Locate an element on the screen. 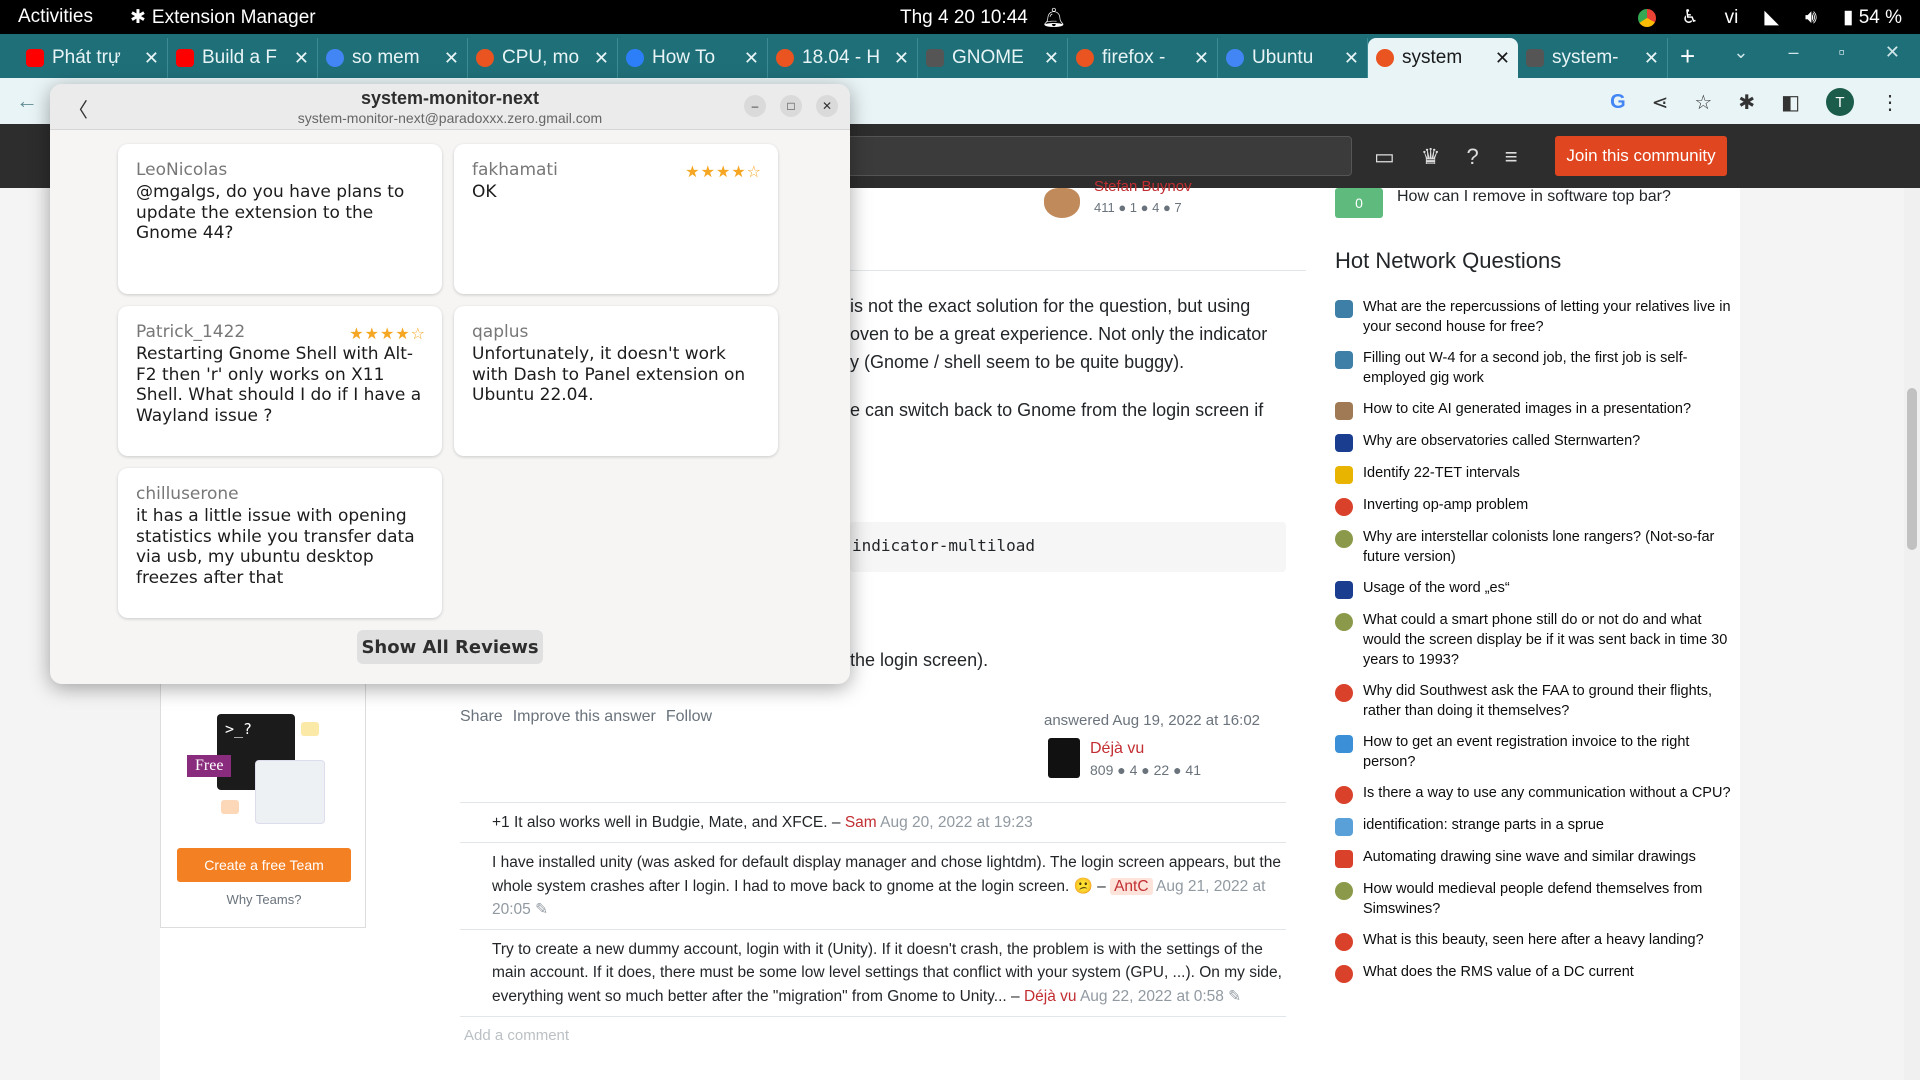 The image size is (1920, 1080). keyboard-layout: vi is located at coordinates (1732, 18).